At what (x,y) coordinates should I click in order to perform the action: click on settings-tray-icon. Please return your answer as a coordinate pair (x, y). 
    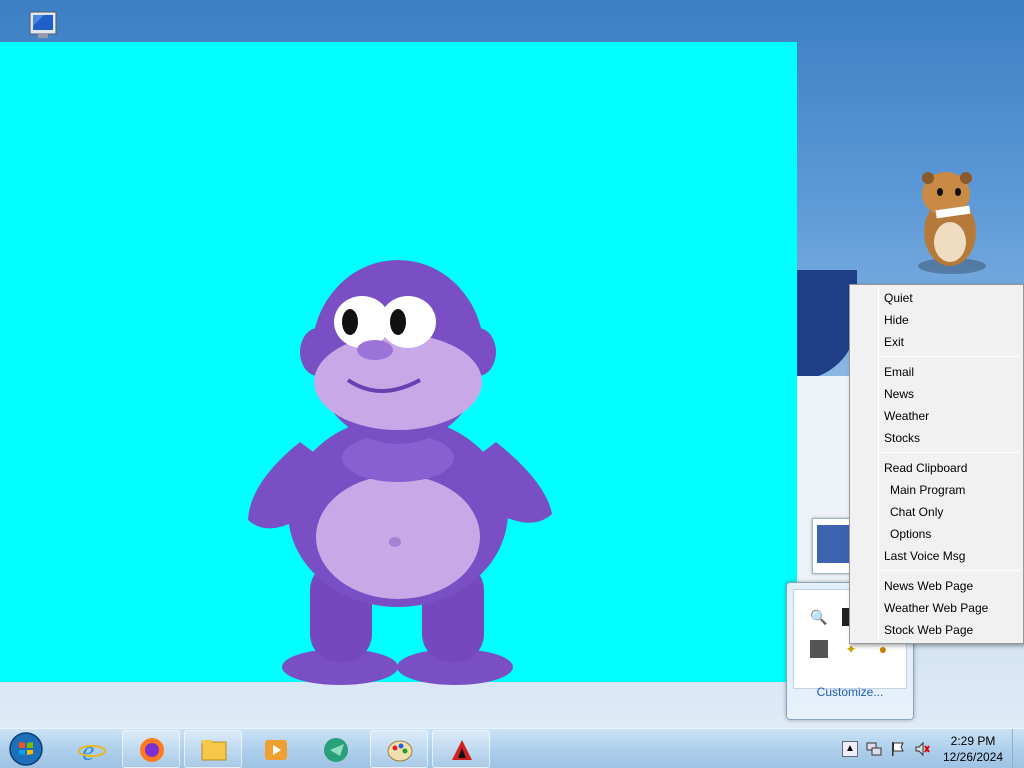
    Looking at the image, I should click on (819, 649).